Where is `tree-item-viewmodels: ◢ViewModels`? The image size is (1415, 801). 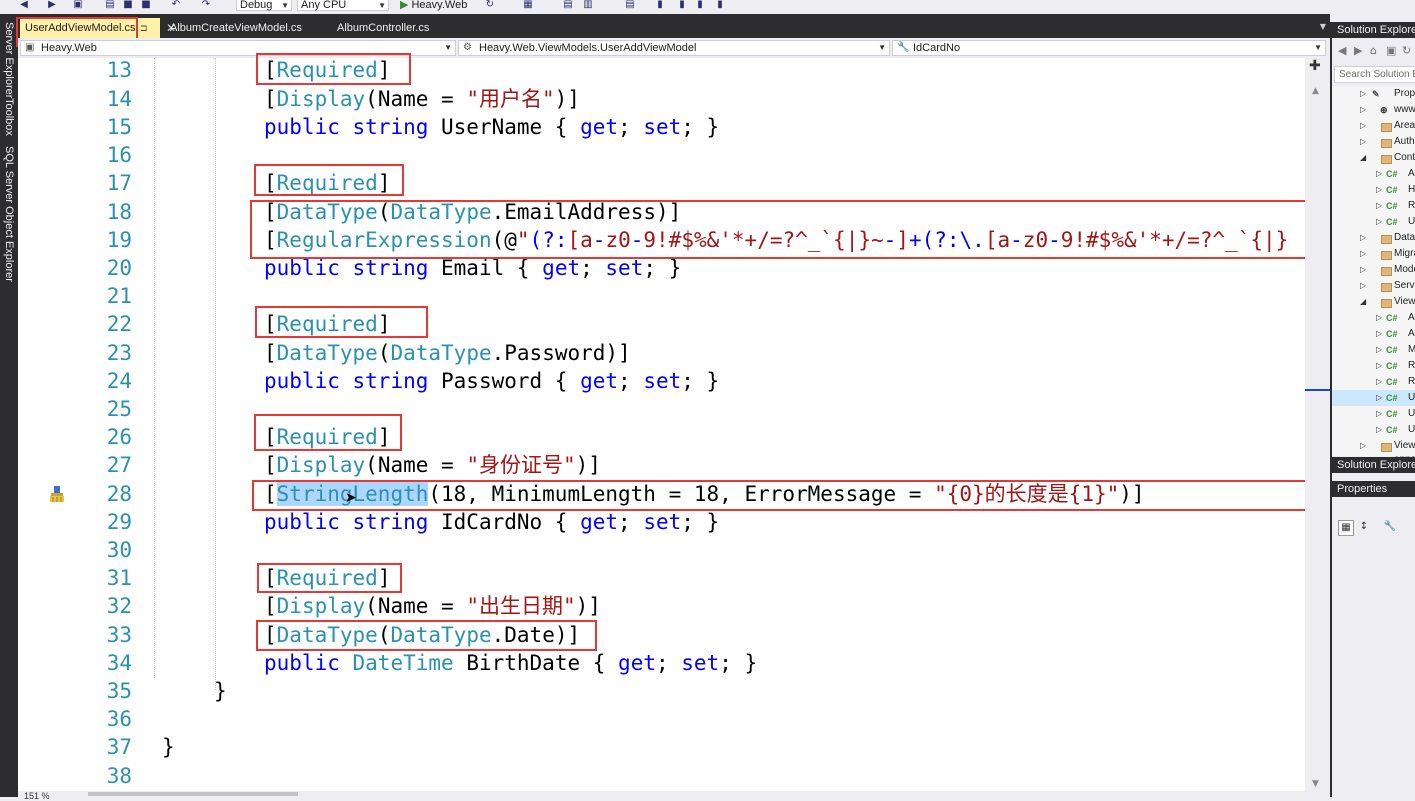
tree-item-viewmodels: ◢ViewModels is located at coordinates (1373, 302).